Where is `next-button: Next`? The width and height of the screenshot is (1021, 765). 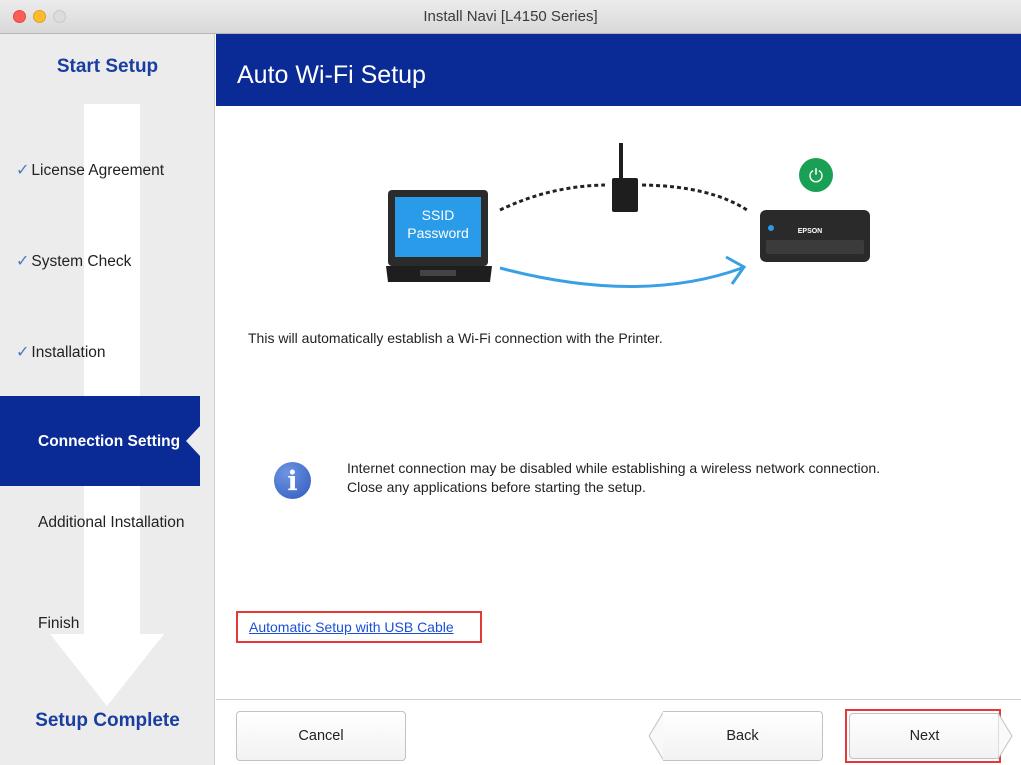
next-button: Next is located at coordinates (924, 736).